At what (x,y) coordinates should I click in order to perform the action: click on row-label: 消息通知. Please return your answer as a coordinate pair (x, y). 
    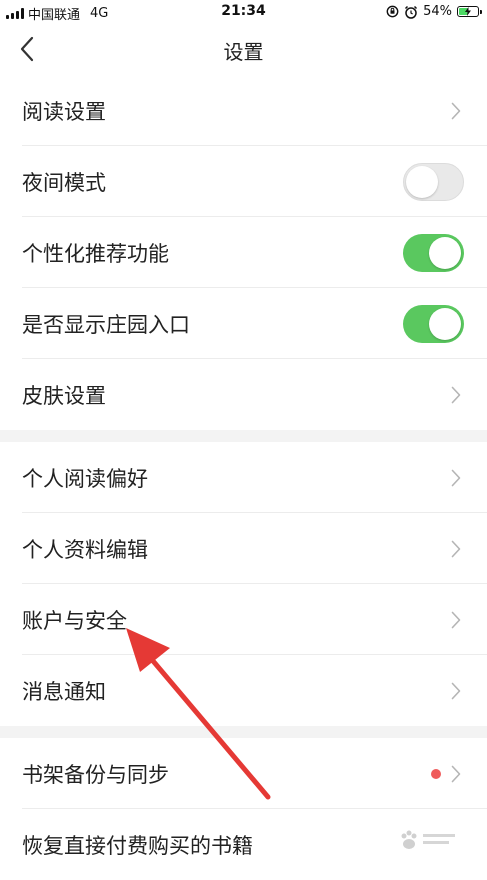
    Looking at the image, I should click on (64, 691).